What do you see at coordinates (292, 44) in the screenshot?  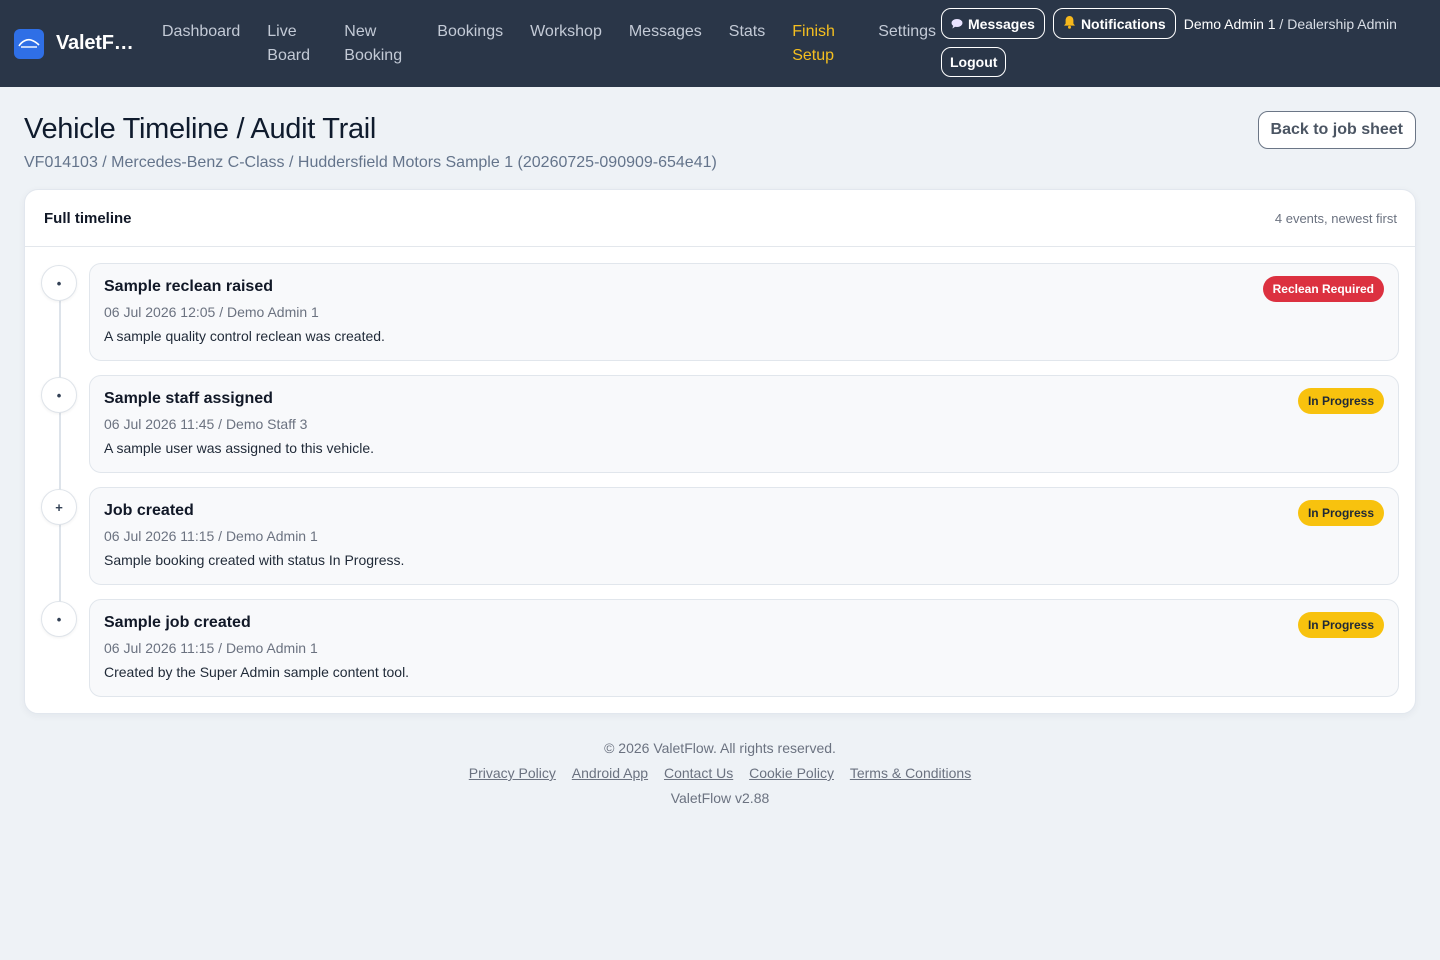 I see `nav-live-board: Live Board` at bounding box center [292, 44].